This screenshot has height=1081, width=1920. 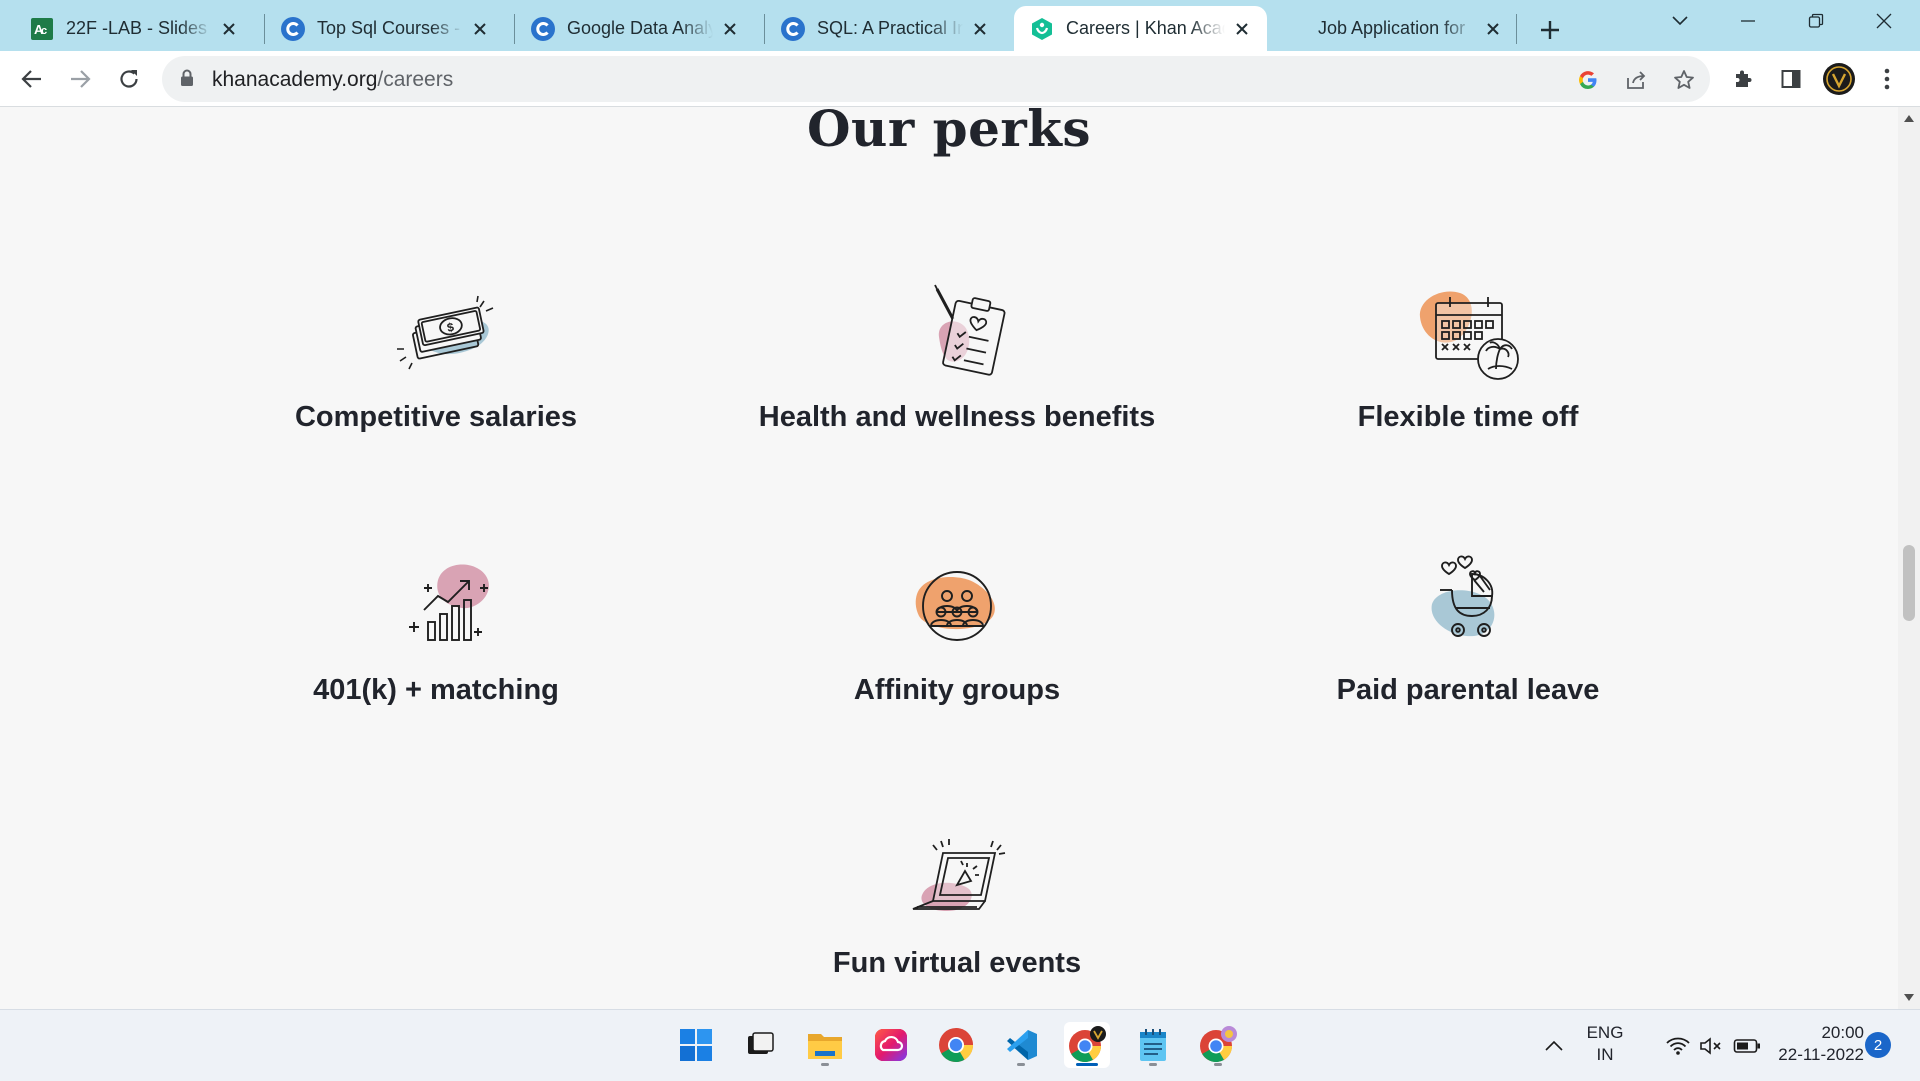 I want to click on language-indicator: ENG IN, so click(x=1605, y=1044).